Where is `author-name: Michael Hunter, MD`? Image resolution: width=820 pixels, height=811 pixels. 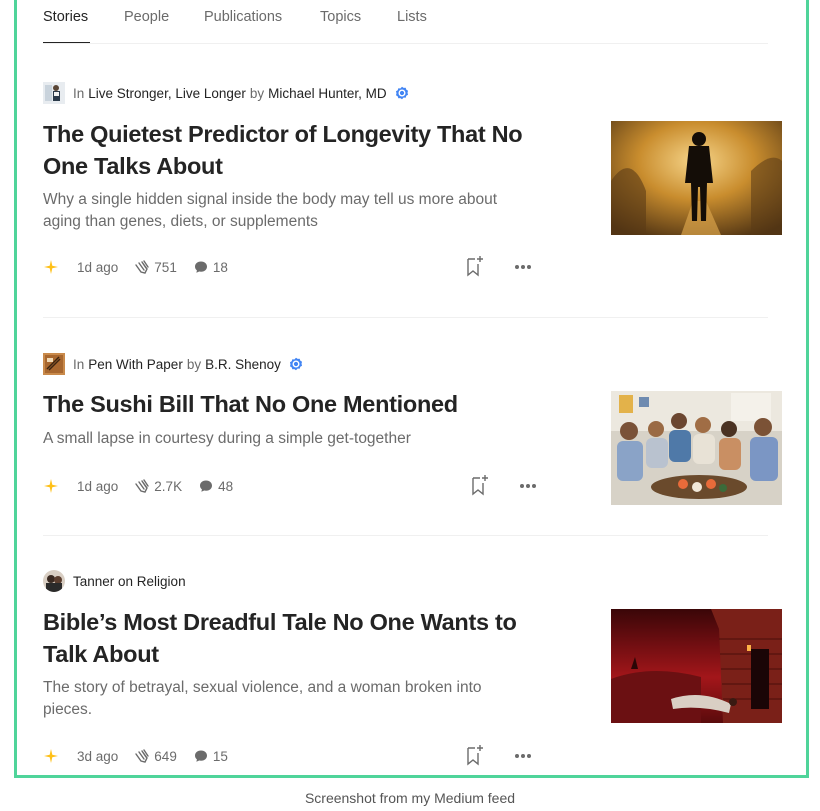 author-name: Michael Hunter, MD is located at coordinates (327, 93).